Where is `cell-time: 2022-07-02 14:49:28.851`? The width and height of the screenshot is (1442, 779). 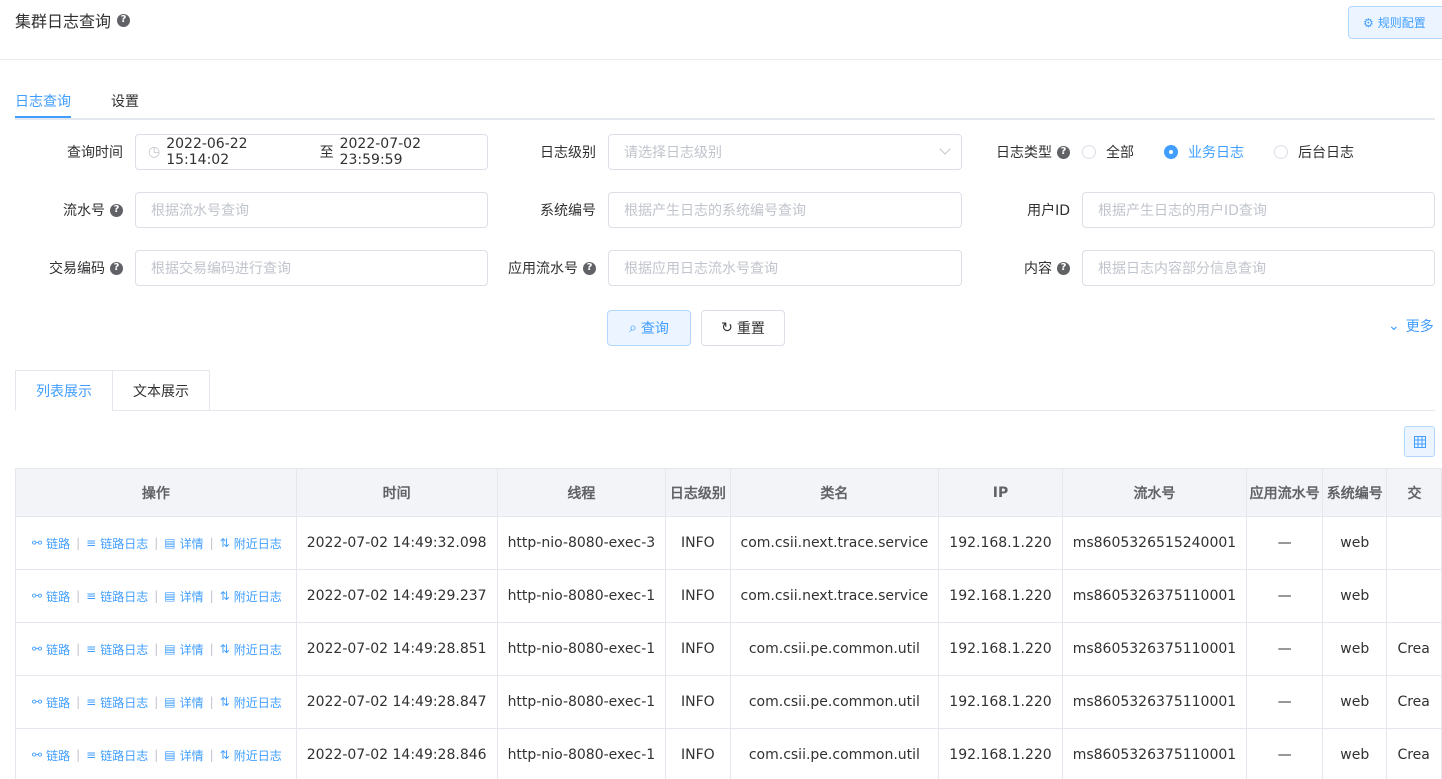
cell-time: 2022-07-02 14:49:28.851 is located at coordinates (396, 649).